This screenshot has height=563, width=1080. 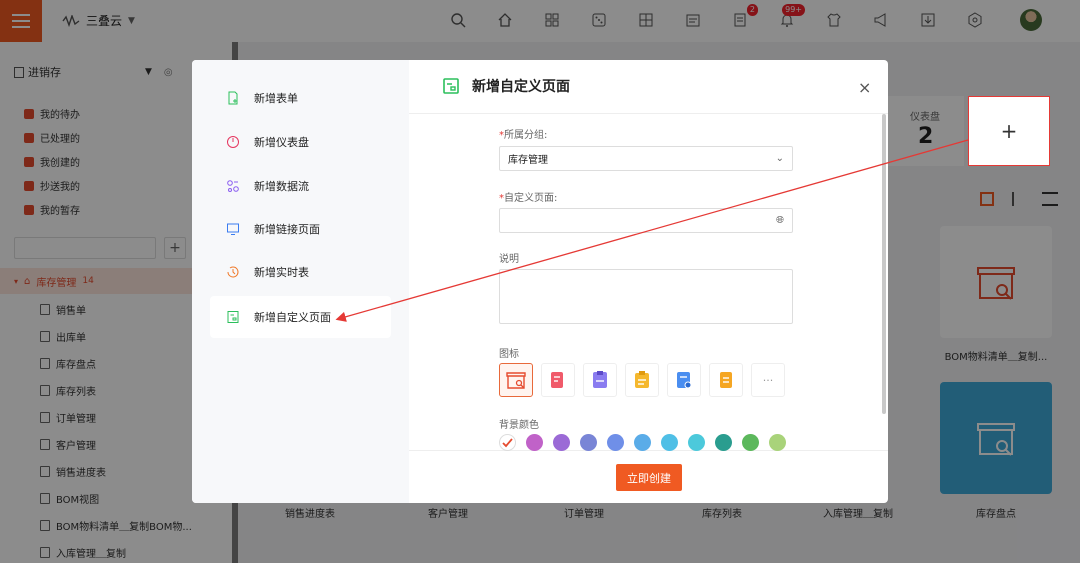 What do you see at coordinates (528, 160) in the screenshot?
I see `group-select-value: 库存管理` at bounding box center [528, 160].